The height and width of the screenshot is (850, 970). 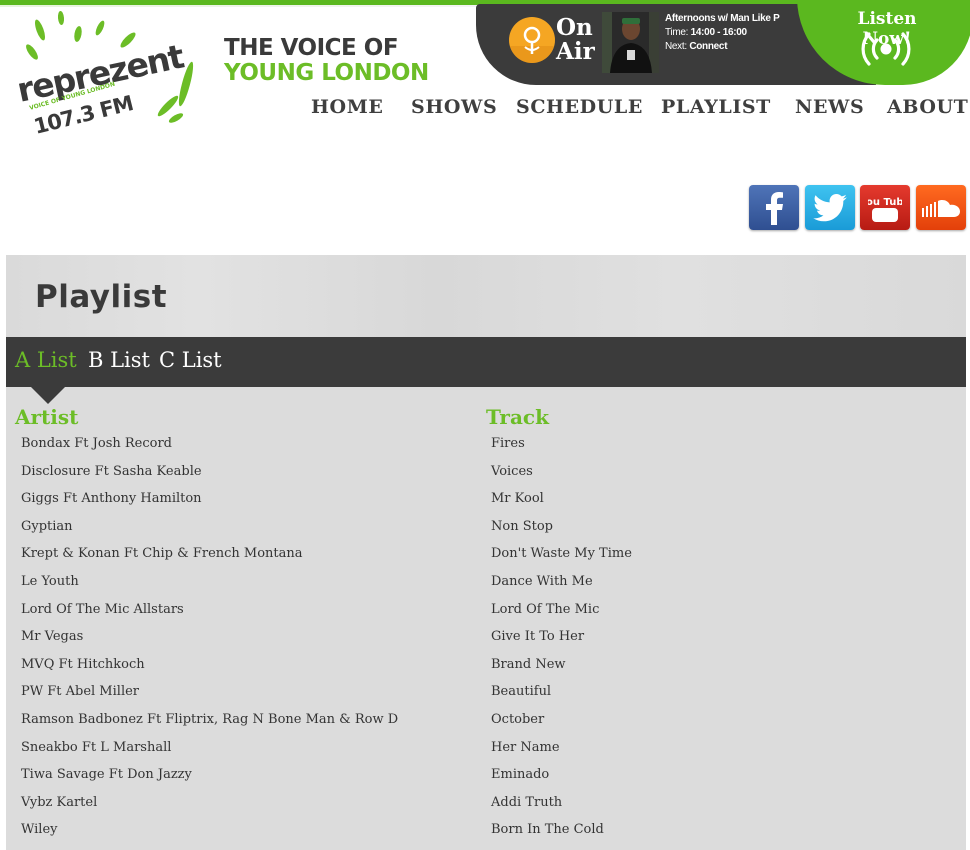 I want to click on tab-a-list: A List, so click(x=46, y=360).